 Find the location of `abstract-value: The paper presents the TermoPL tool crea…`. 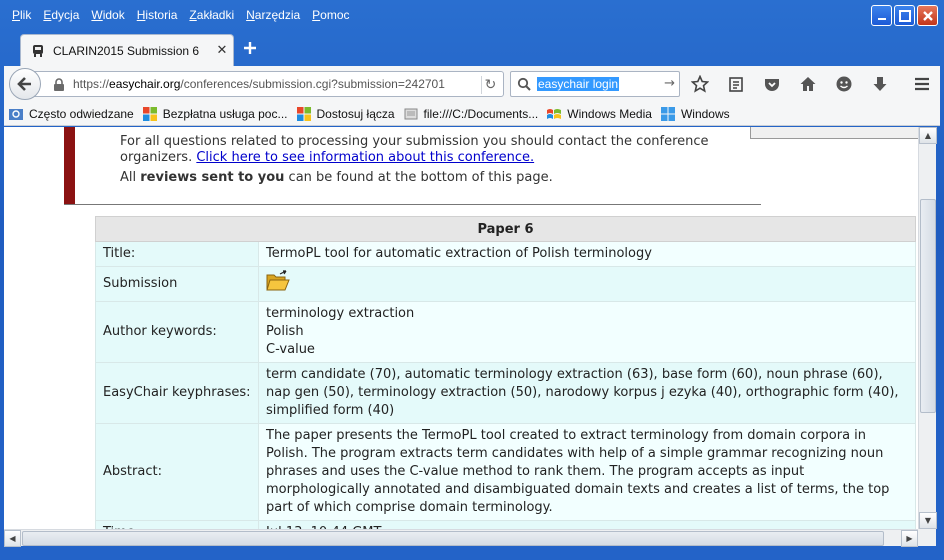

abstract-value: The paper presents the TermoPL tool crea… is located at coordinates (587, 472).